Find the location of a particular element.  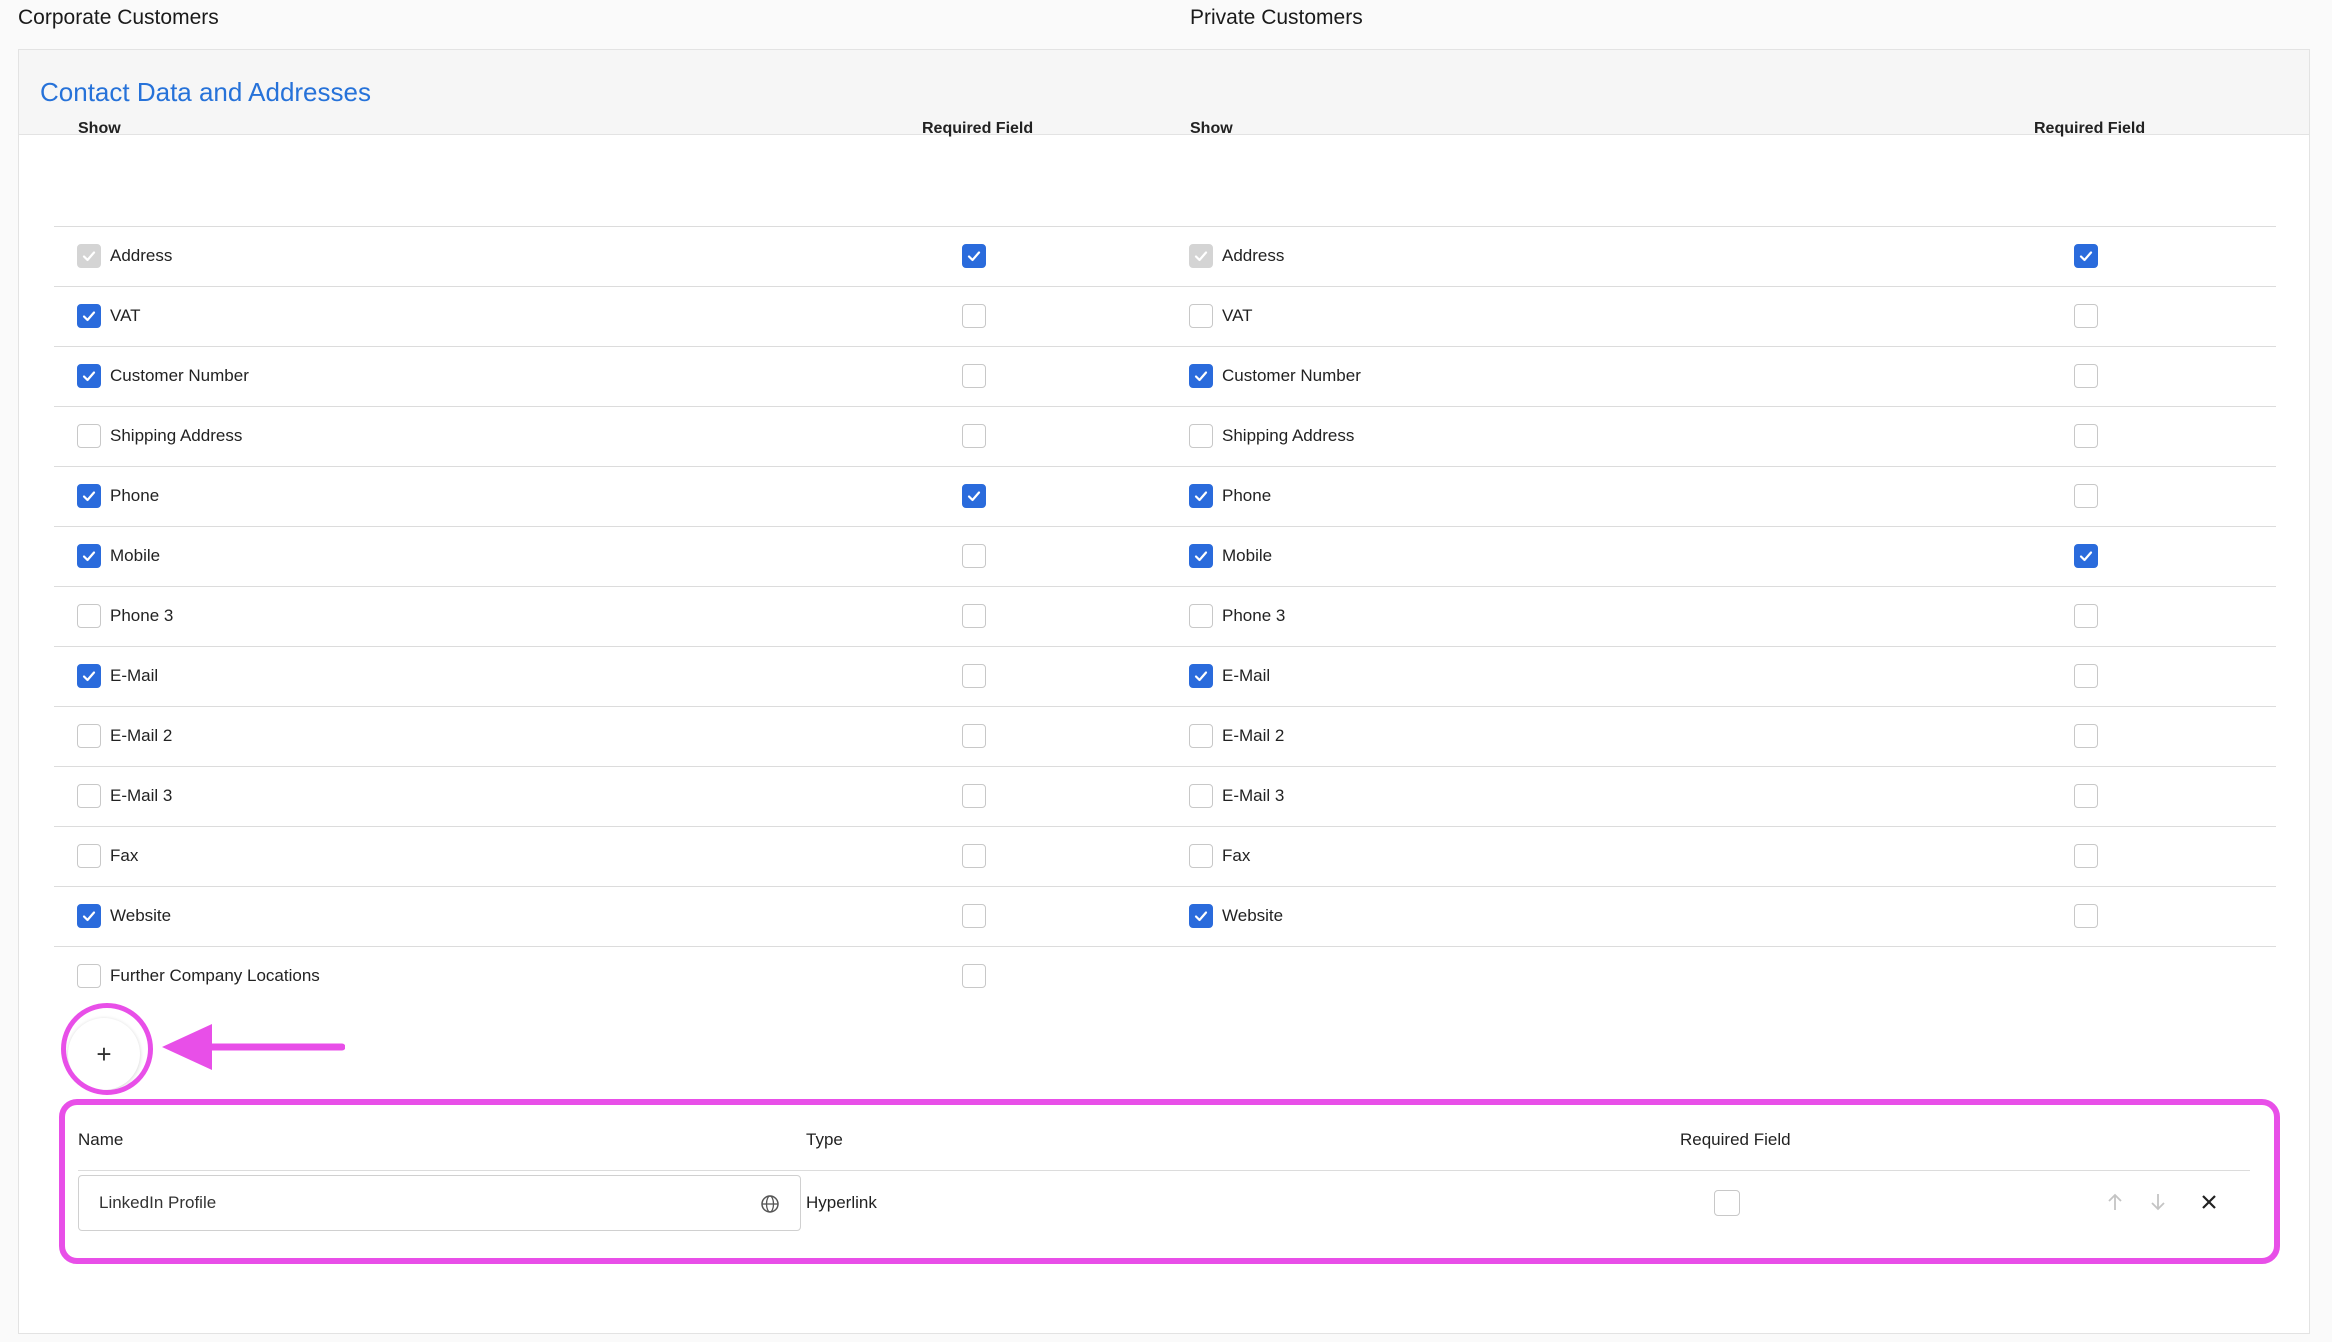

corporate-show-checkbox-website is located at coordinates (89, 916).